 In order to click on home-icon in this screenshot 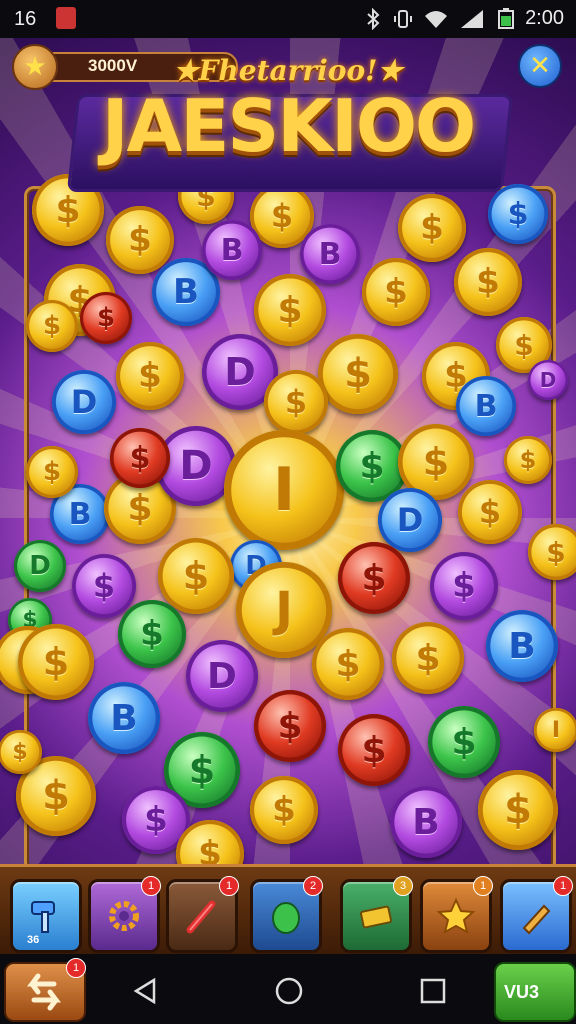, I will do `click(289, 991)`.